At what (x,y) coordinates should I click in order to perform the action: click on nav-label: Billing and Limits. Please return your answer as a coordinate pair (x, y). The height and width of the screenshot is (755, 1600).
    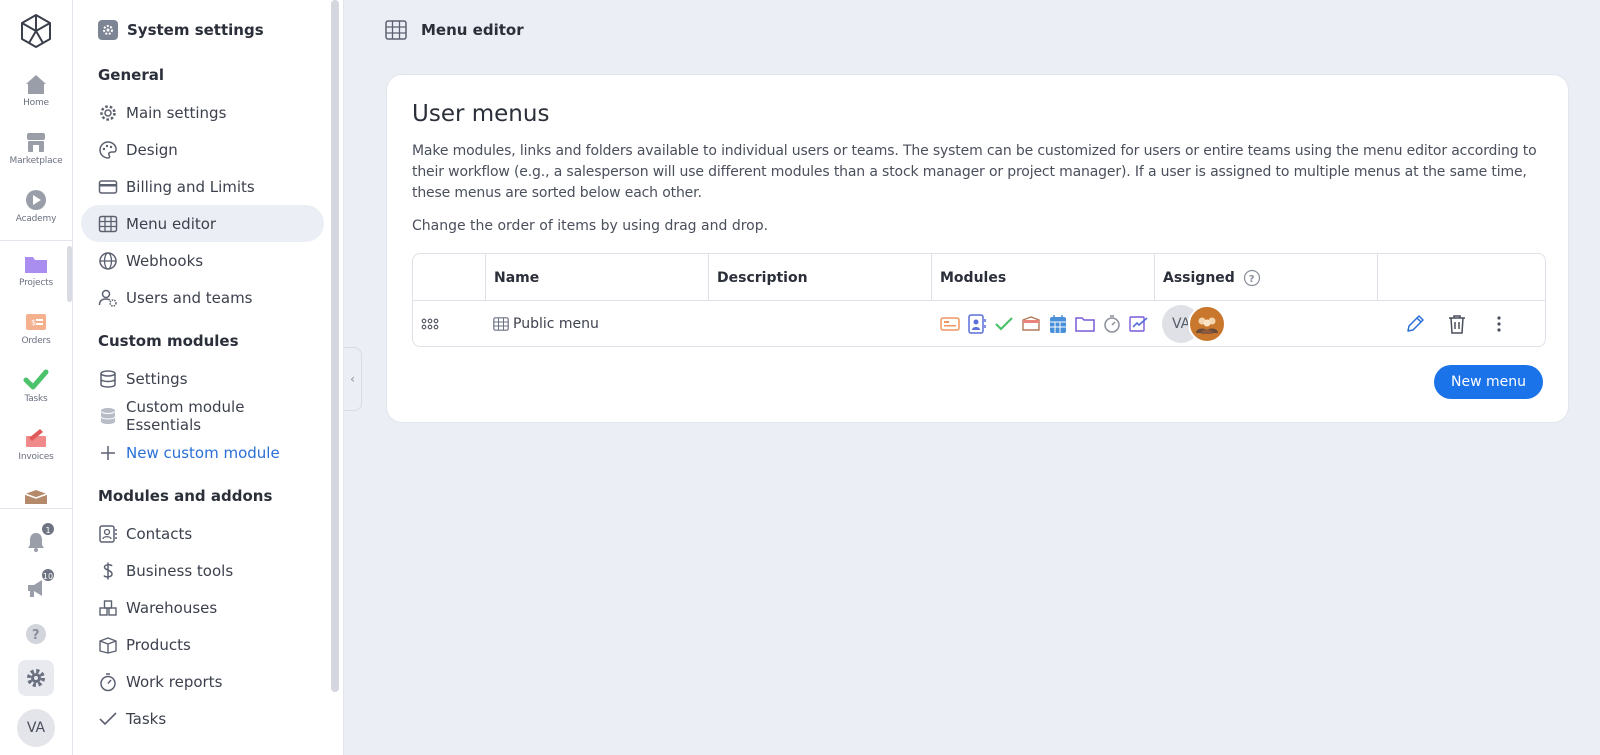
    Looking at the image, I should click on (190, 186).